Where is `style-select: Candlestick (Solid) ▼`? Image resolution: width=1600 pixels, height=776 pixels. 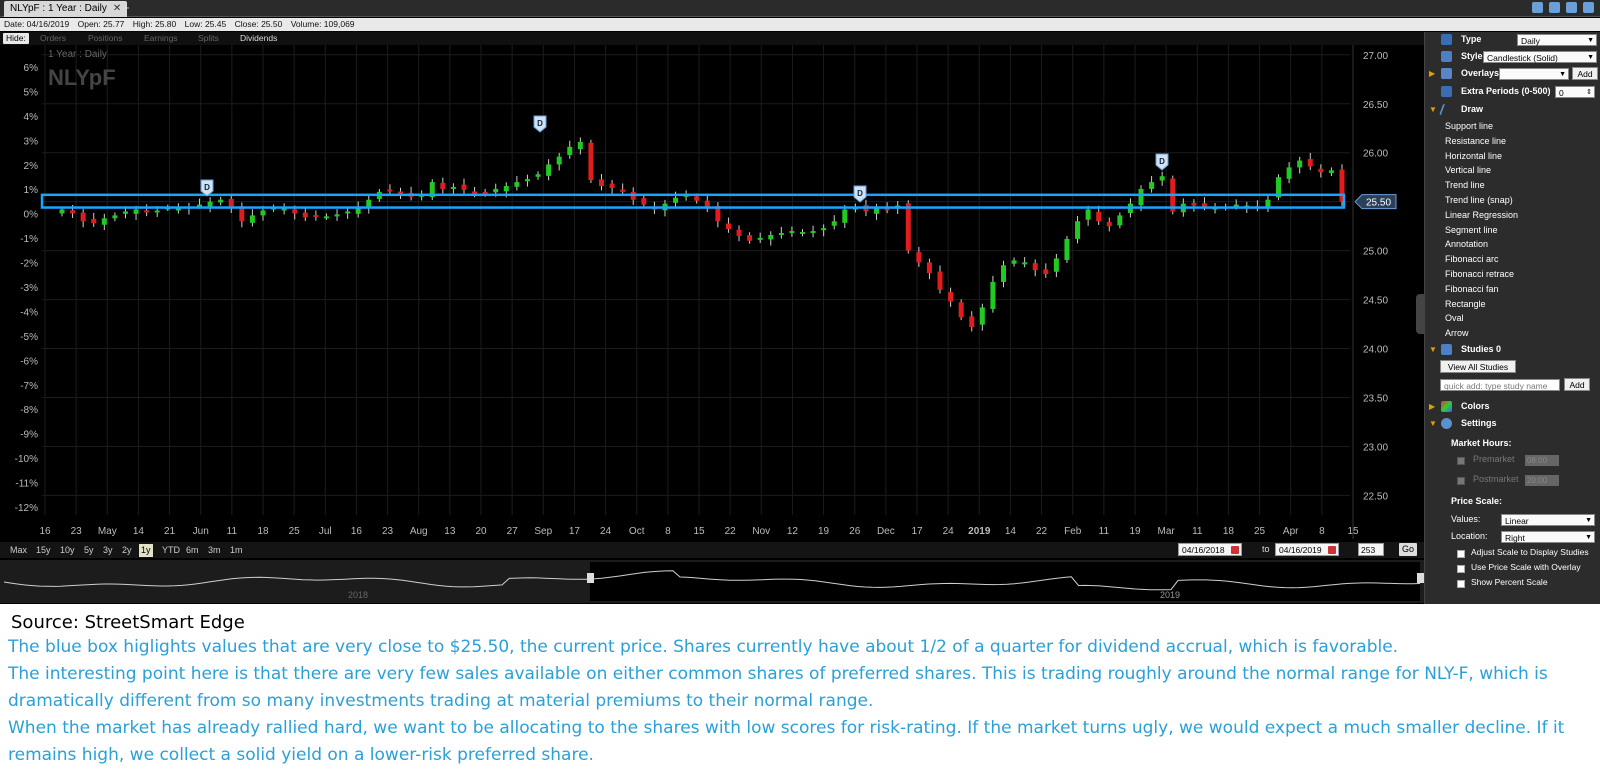
style-select: Candlestick (Solid) ▼ is located at coordinates (1540, 57).